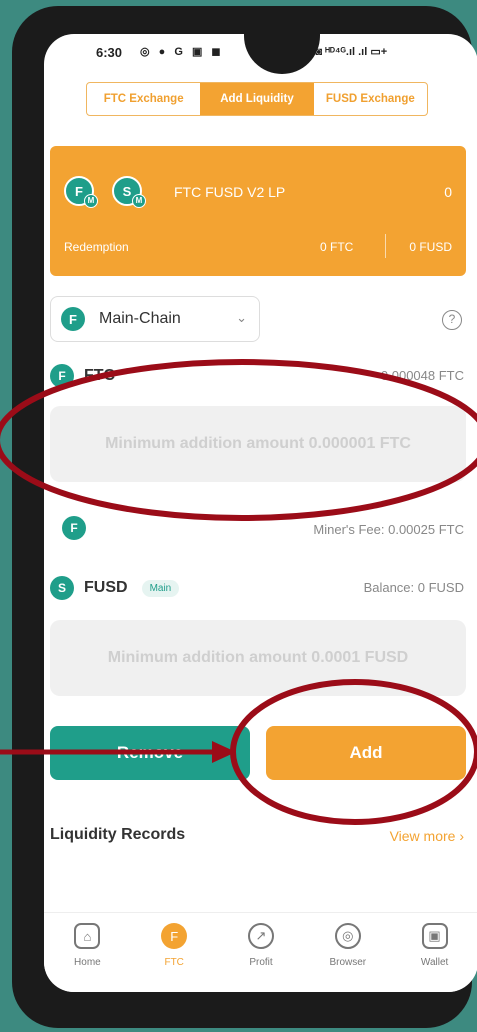 This screenshot has height=1032, width=477. What do you see at coordinates (258, 658) in the screenshot?
I see `fusd-amount-input: Minimum addition amount 0.0001 FUSD` at bounding box center [258, 658].